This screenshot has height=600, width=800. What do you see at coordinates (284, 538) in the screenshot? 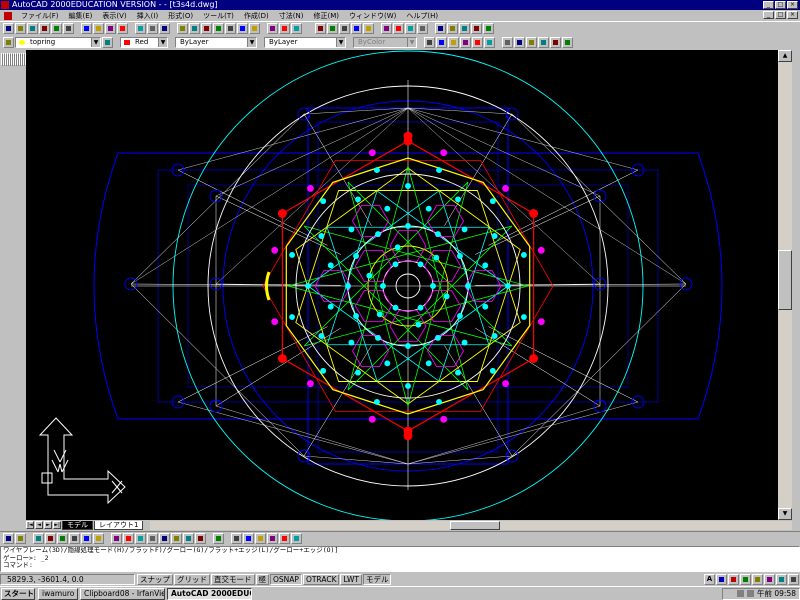
I see `edit-attribute-icon` at bounding box center [284, 538].